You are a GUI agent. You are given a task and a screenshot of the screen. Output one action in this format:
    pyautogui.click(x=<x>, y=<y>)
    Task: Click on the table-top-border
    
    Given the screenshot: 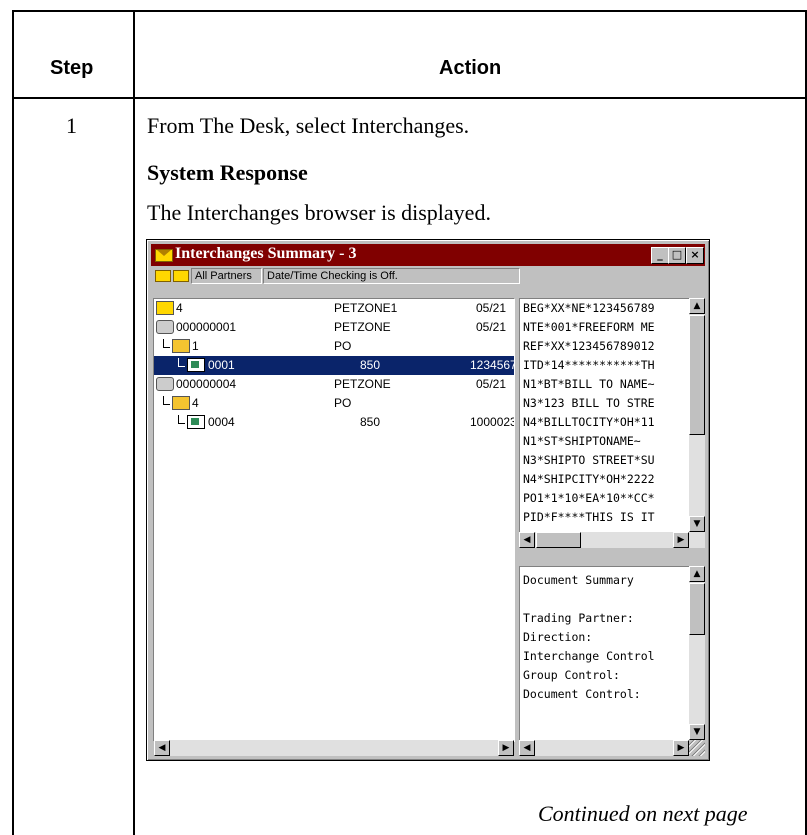 What is the action you would take?
    pyautogui.click(x=409, y=11)
    